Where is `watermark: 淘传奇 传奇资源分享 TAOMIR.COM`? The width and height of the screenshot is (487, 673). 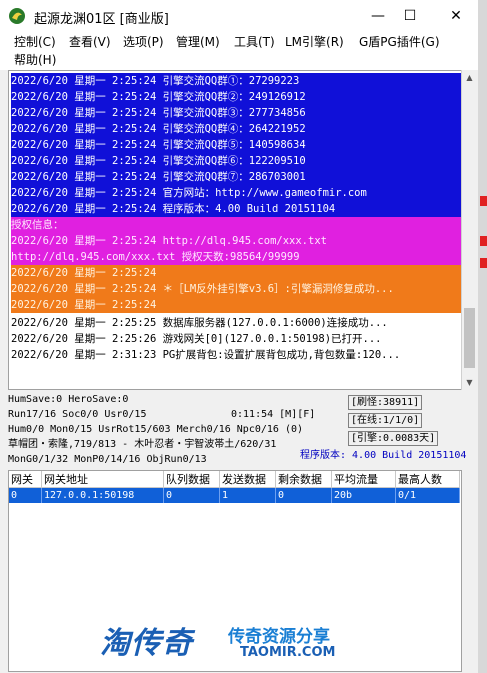
watermark: 淘传奇 传奇资源分享 TAOMIR.COM is located at coordinates (250, 643).